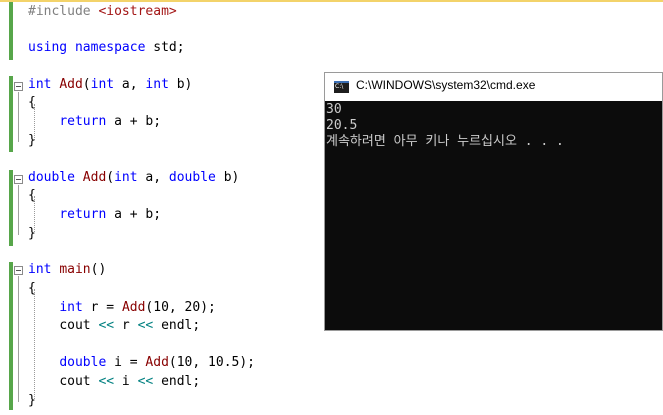 The width and height of the screenshot is (663, 415). What do you see at coordinates (51, 177) in the screenshot?
I see `return-type: double` at bounding box center [51, 177].